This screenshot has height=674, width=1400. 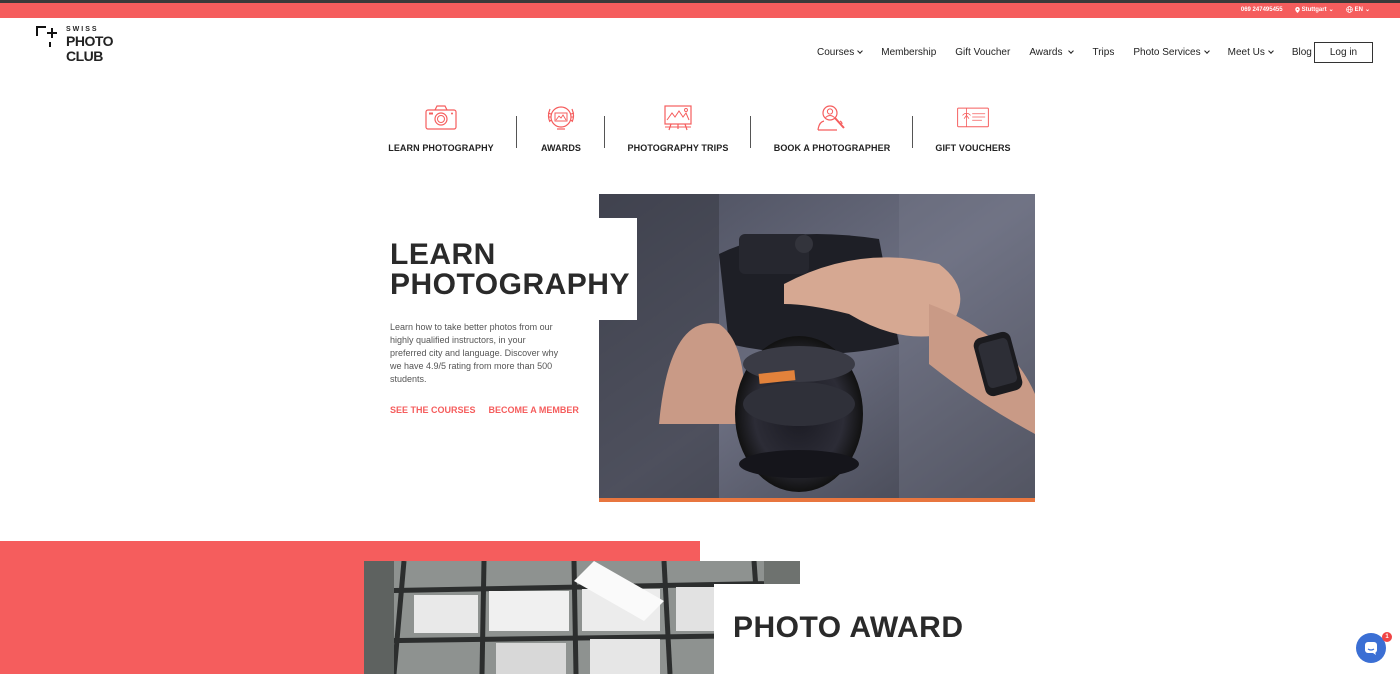 What do you see at coordinates (90, 41) in the screenshot?
I see `logo-line-2: PHOTO` at bounding box center [90, 41].